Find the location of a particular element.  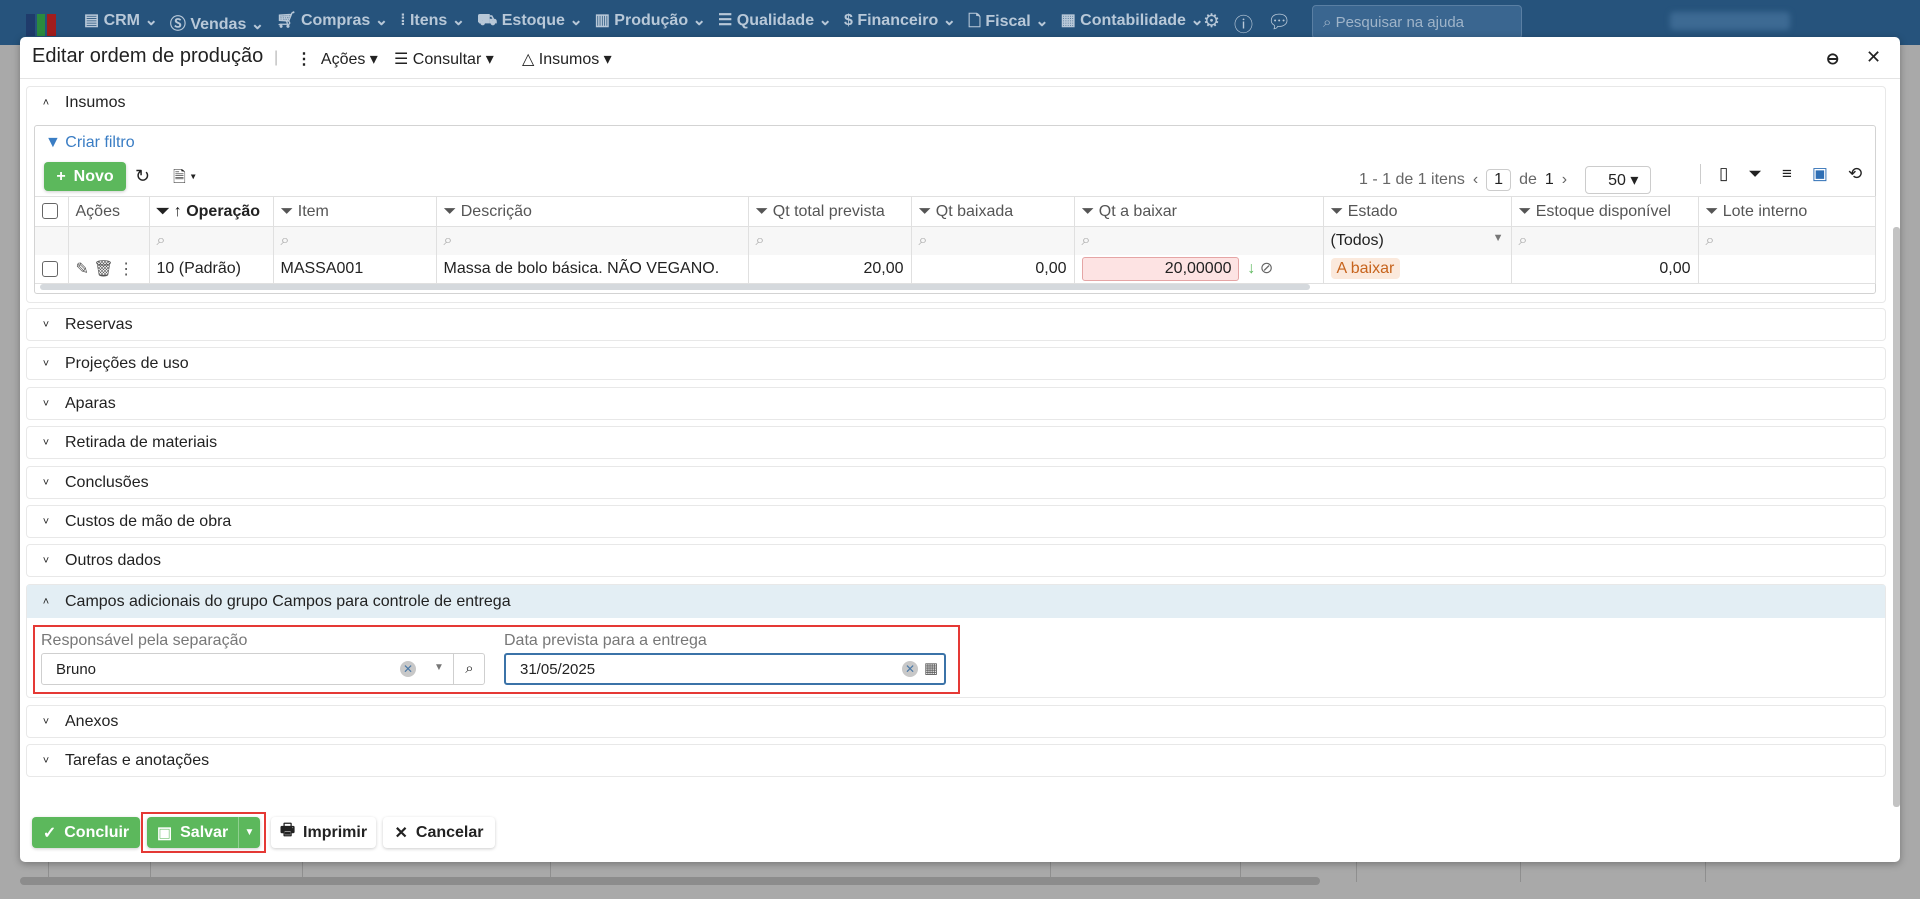

filter-operacao: ⌕ is located at coordinates (211, 240).